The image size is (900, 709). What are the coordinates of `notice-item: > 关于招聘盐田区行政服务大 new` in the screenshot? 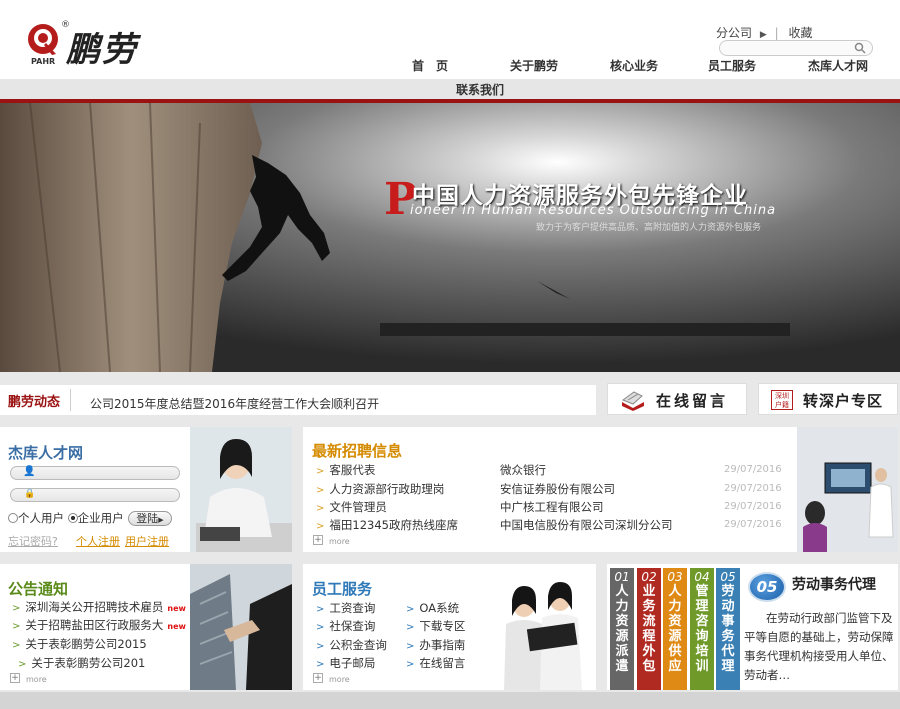 It's located at (99, 625).